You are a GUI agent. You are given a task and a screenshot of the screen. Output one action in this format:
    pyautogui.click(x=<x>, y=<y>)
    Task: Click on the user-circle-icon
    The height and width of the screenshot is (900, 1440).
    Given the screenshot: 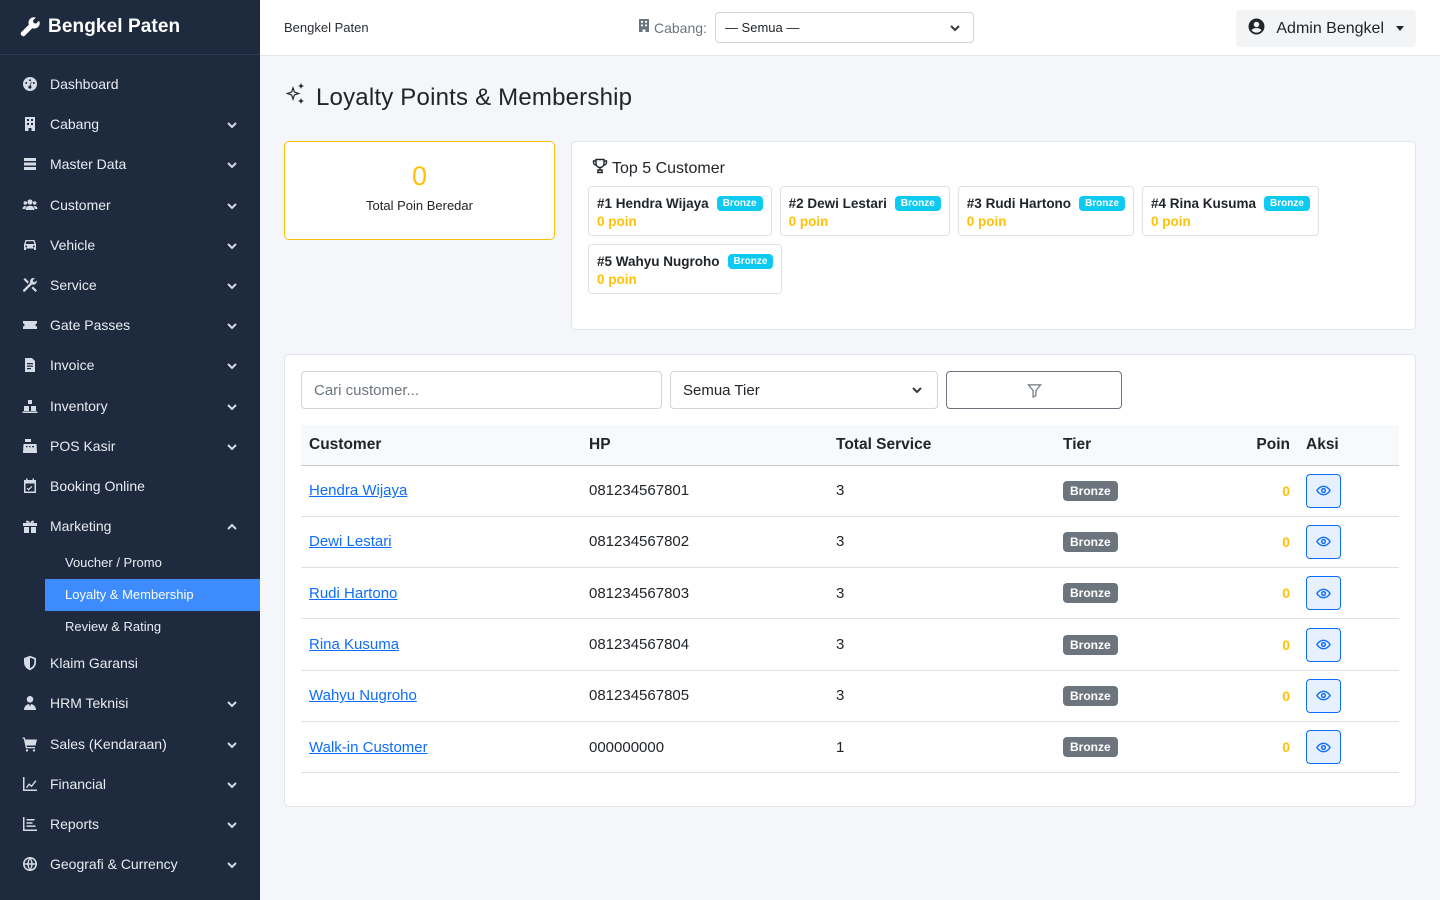 What is the action you would take?
    pyautogui.click(x=1256, y=29)
    